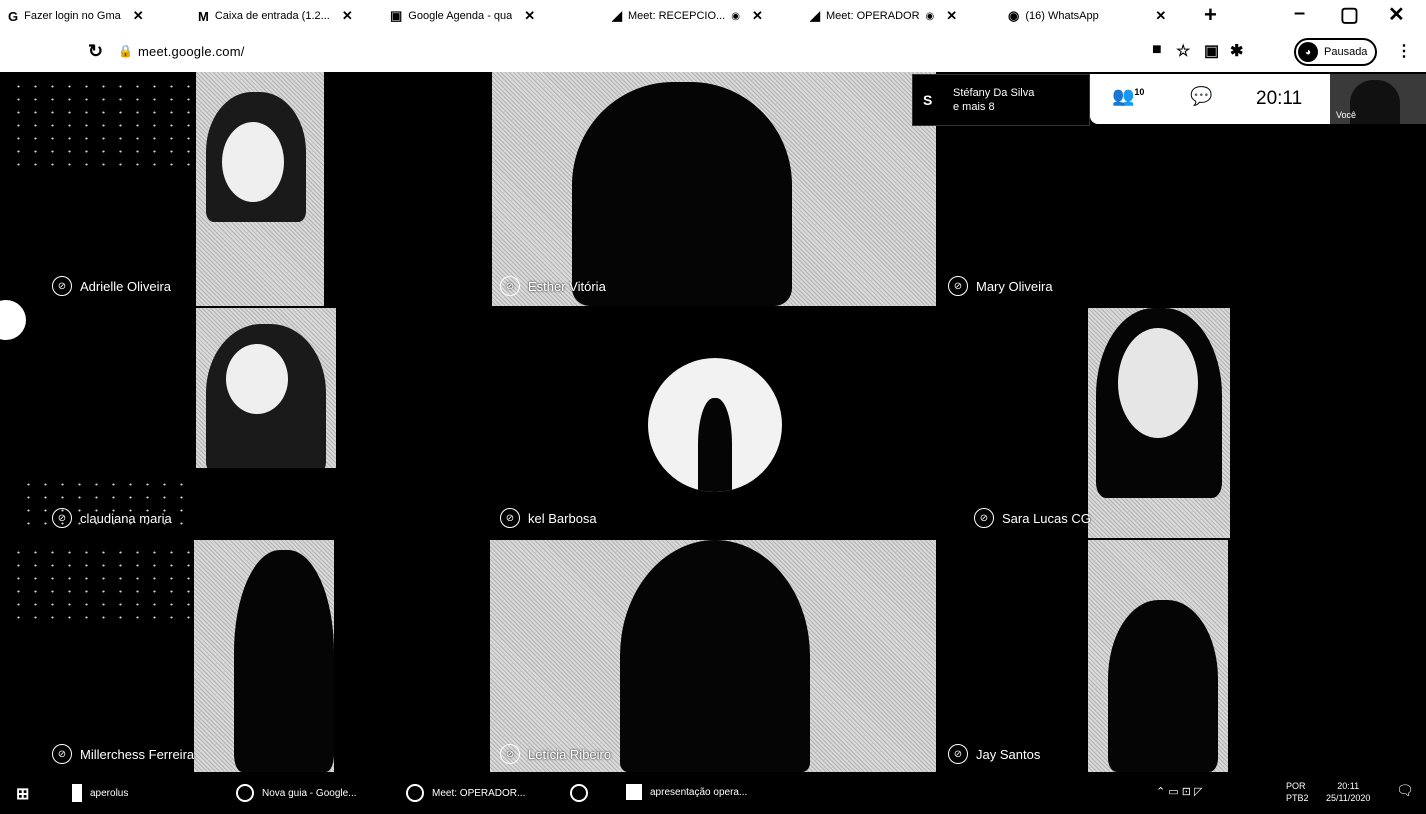  I want to click on tab-gmail-inbox: M Caixa de entrada (1.2... ✕, so click(275, 16).